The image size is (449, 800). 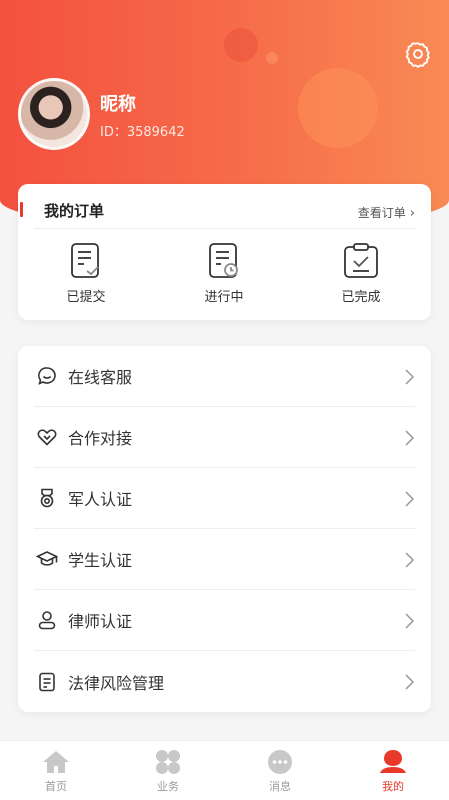 I want to click on menu-item-military-cert: 军人认证, so click(x=224, y=498).